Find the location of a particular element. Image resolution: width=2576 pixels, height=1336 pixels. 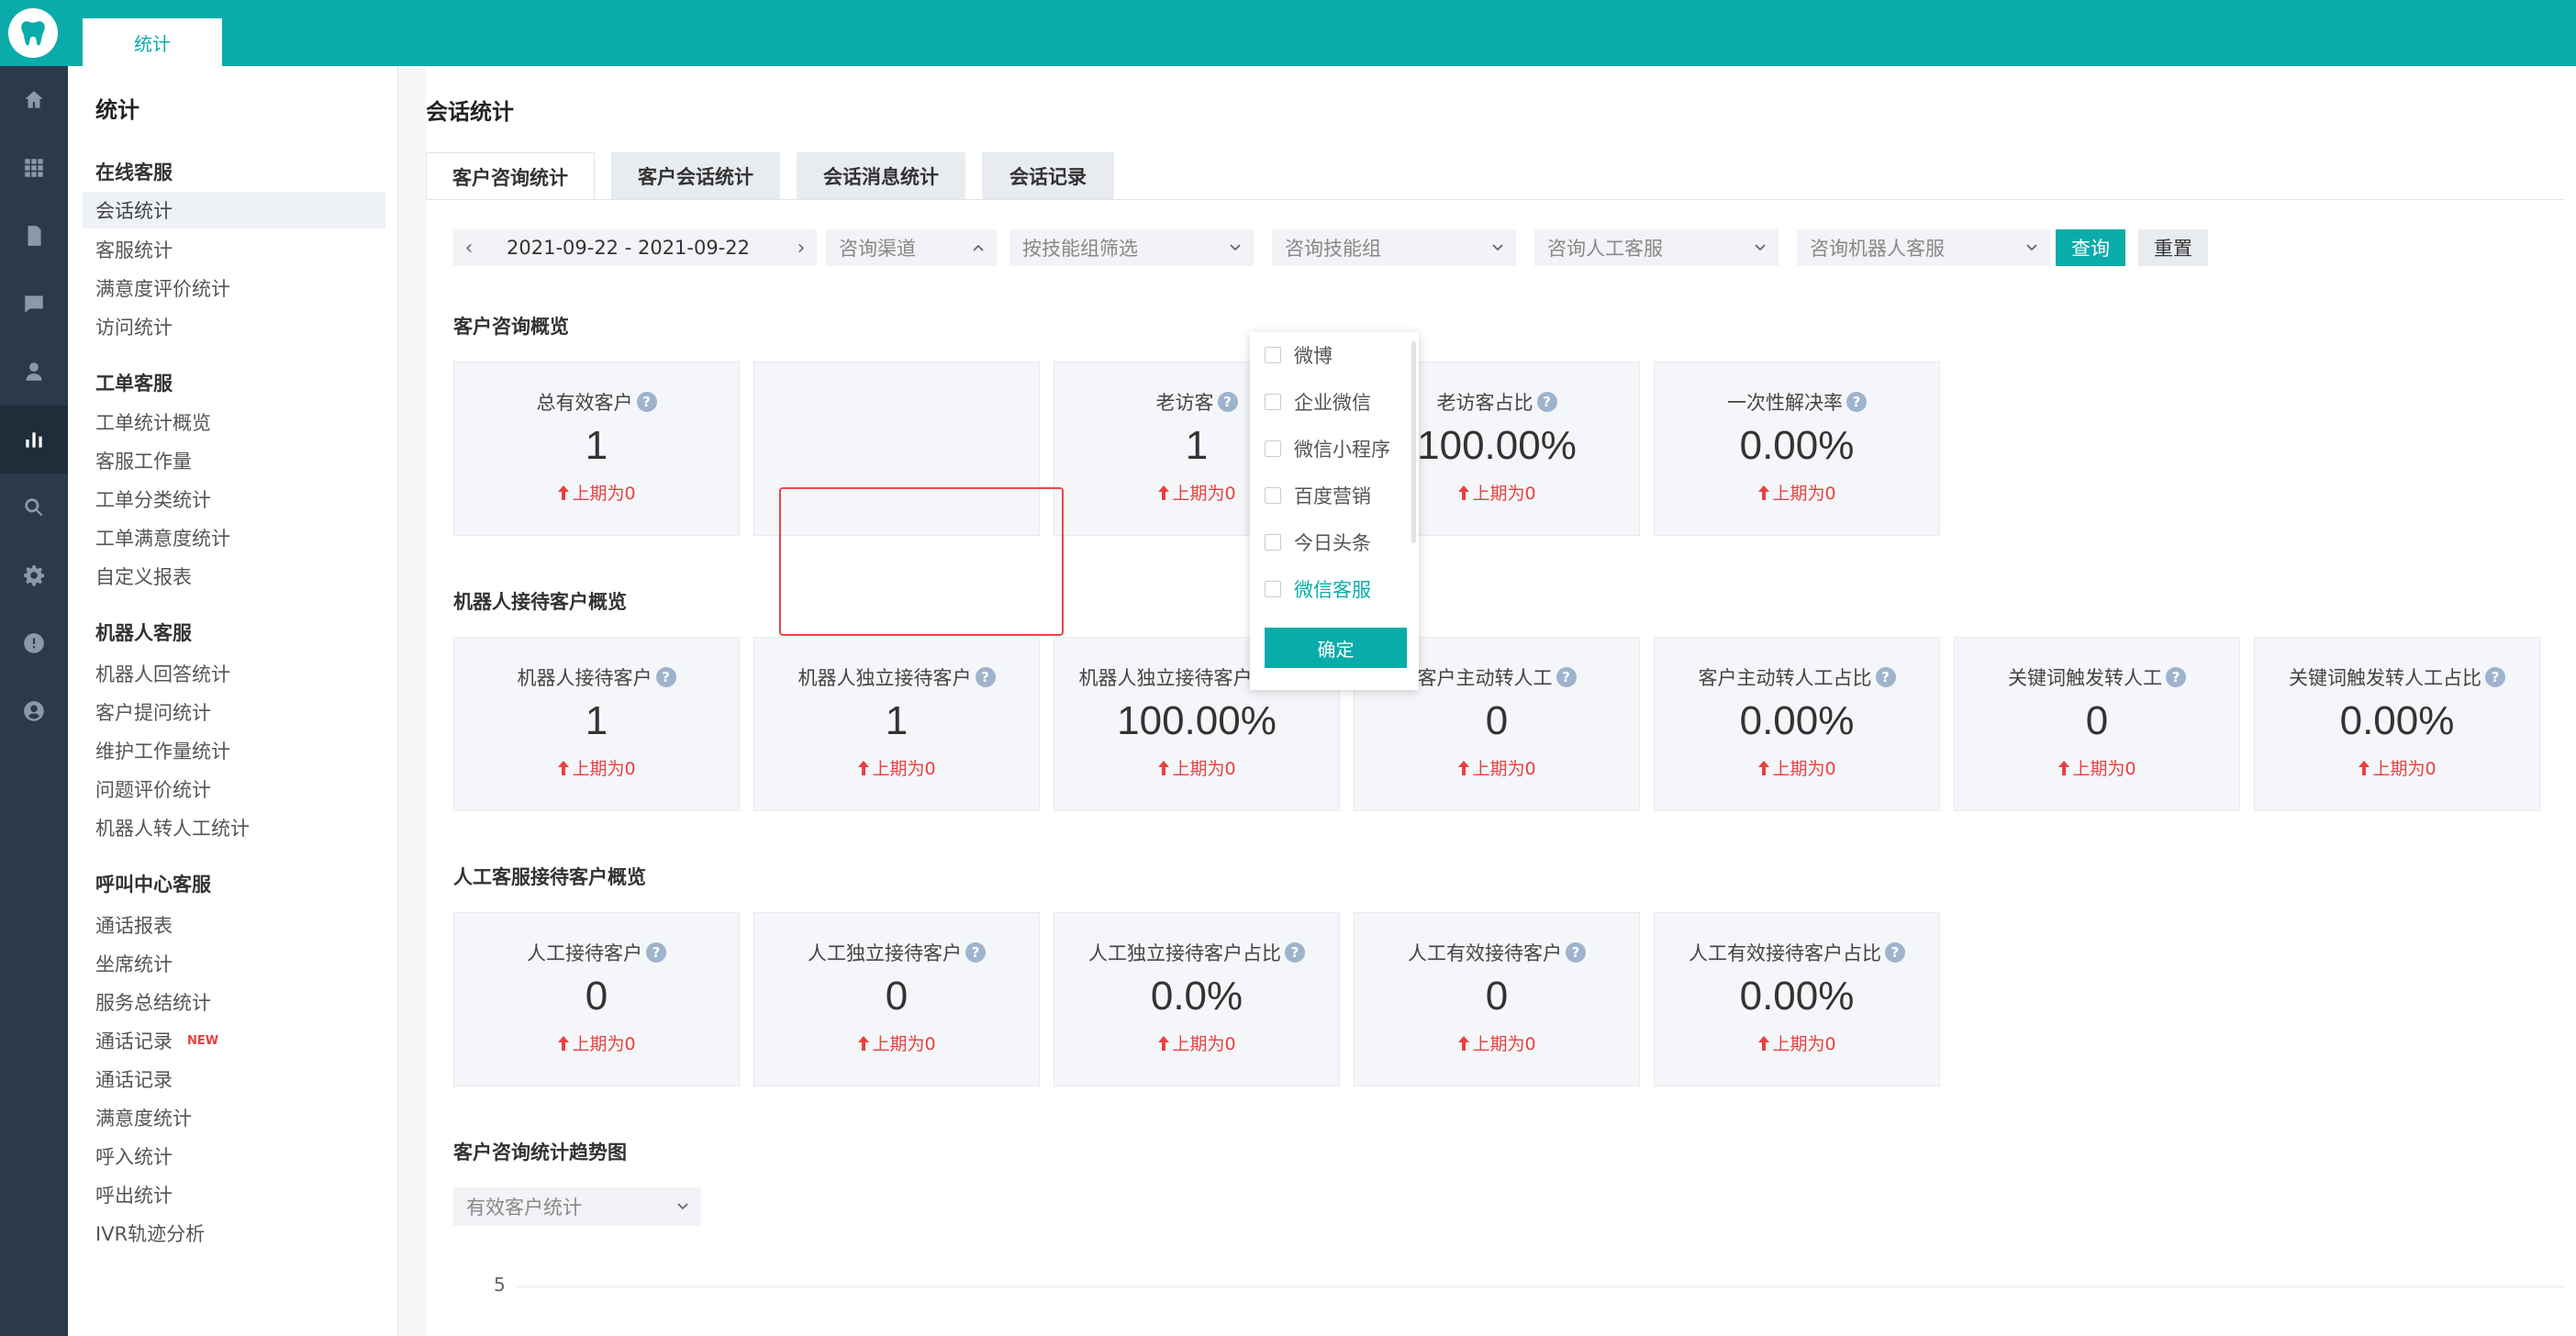

tab-session-records: 会话记录 is located at coordinates (1048, 176).